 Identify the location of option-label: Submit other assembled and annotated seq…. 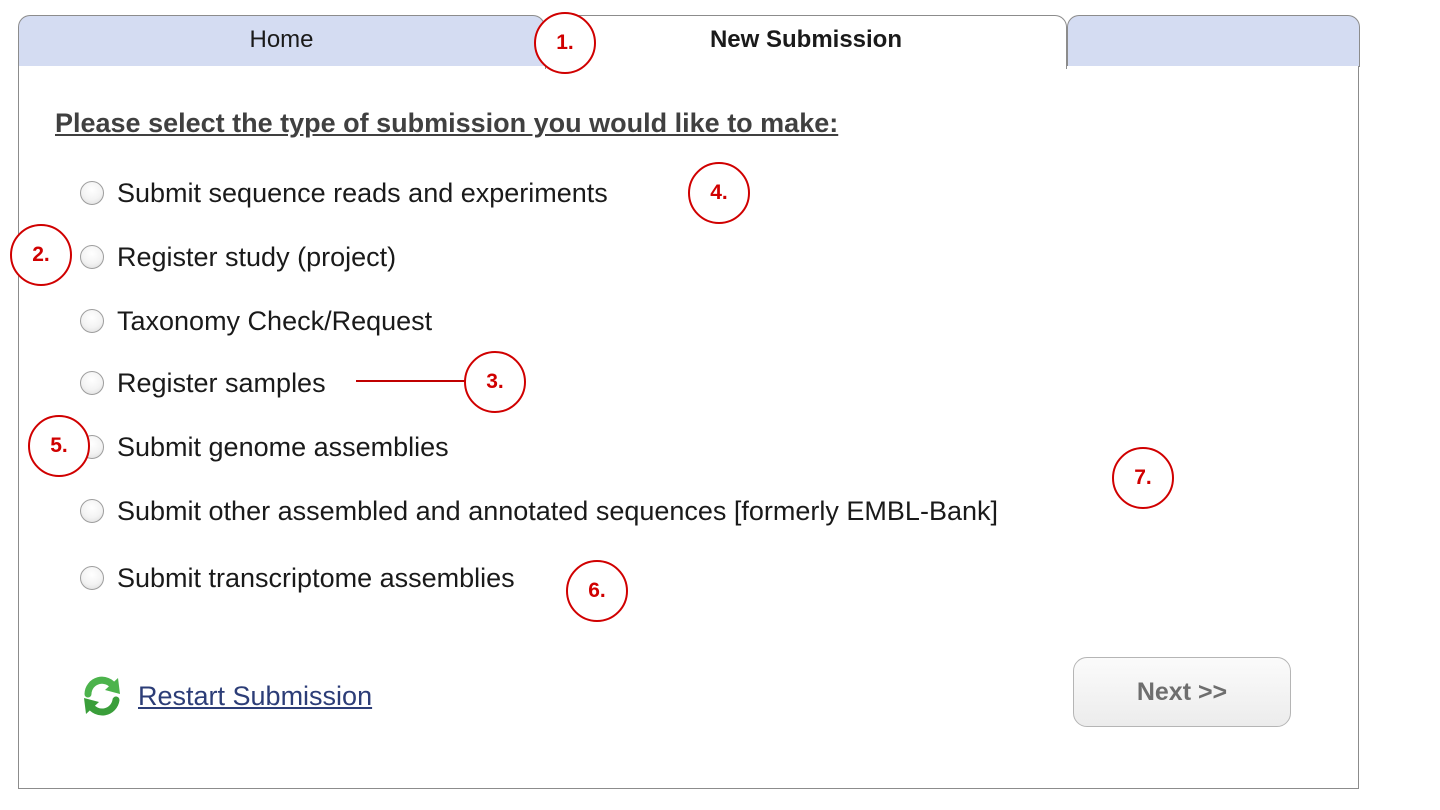
(557, 510).